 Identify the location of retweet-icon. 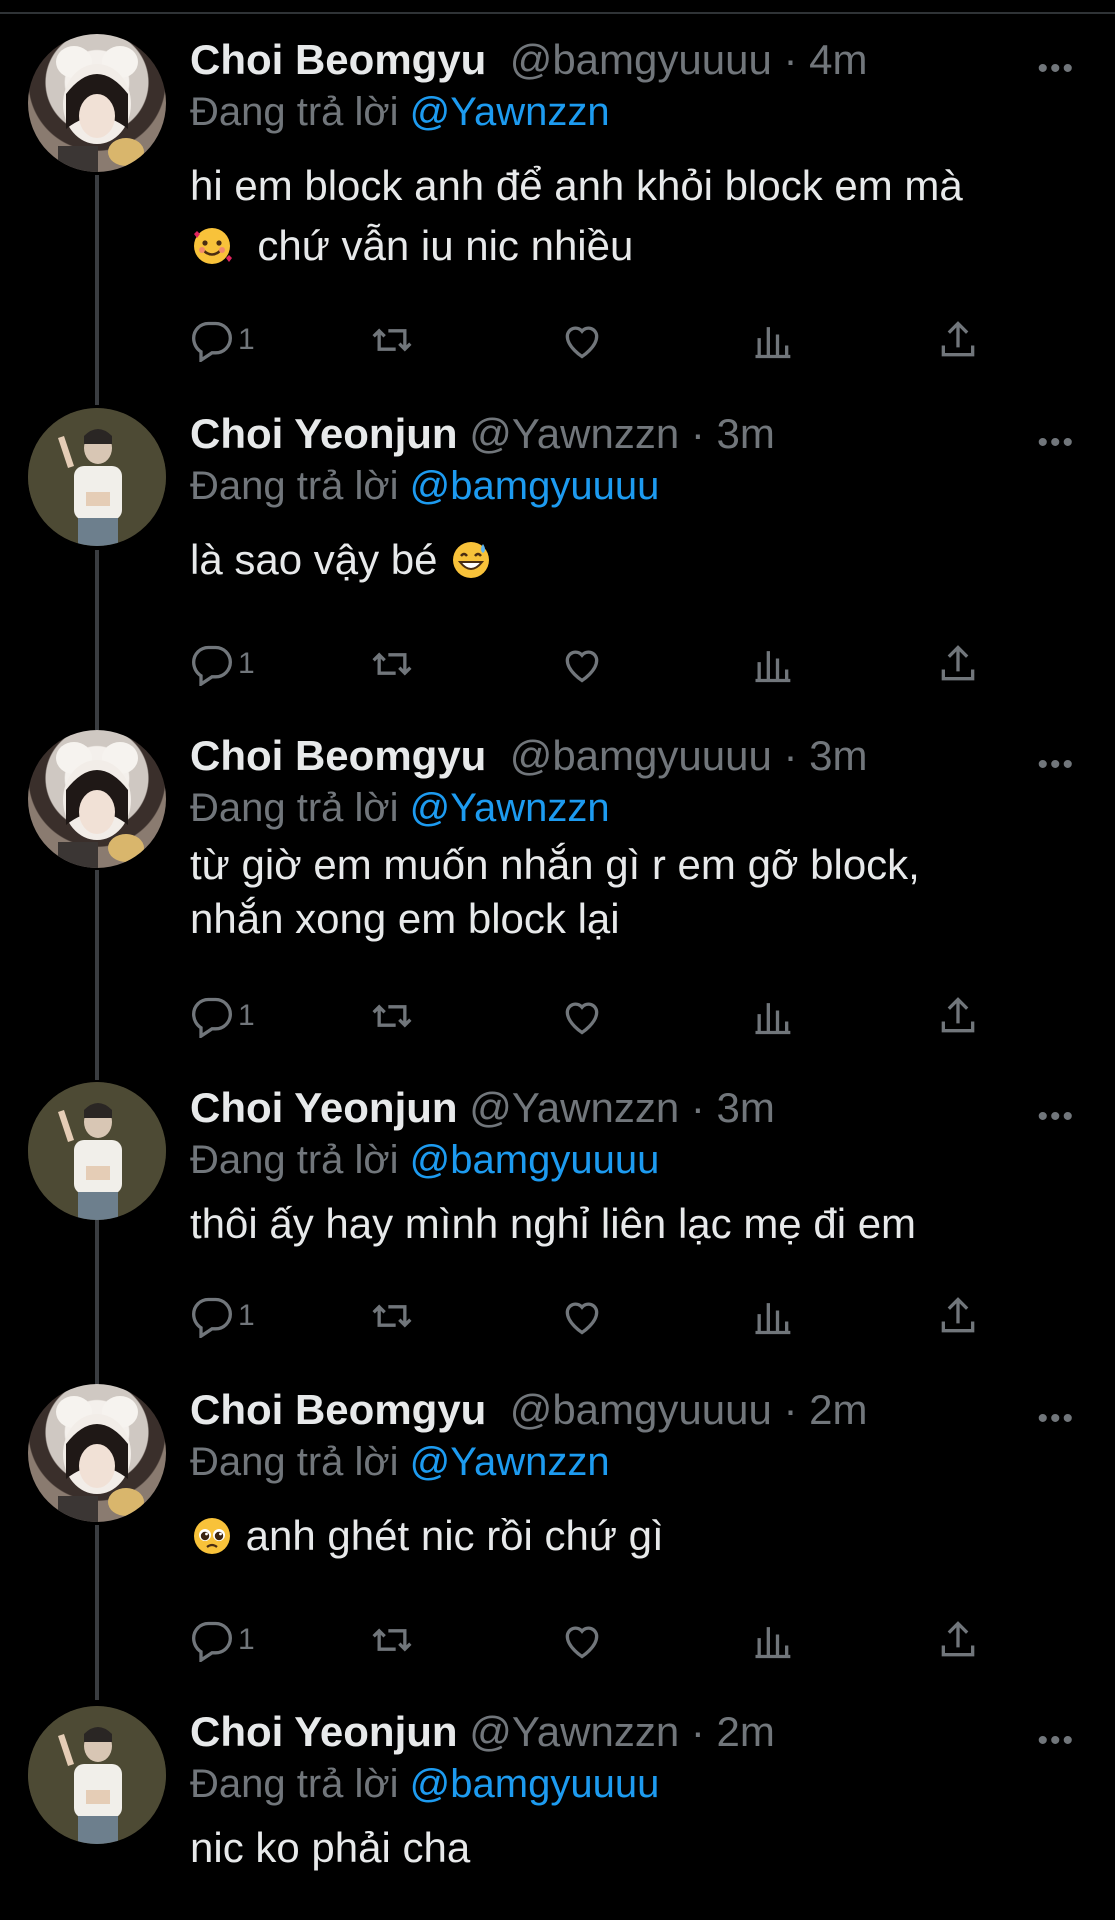
(392, 1640).